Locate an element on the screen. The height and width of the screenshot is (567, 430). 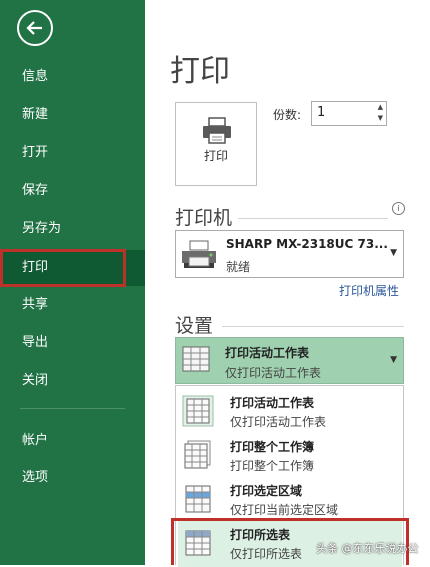
printer-dropdown: SHARP MX-2318UC 73... 就绪 ▼ is located at coordinates (289, 254).